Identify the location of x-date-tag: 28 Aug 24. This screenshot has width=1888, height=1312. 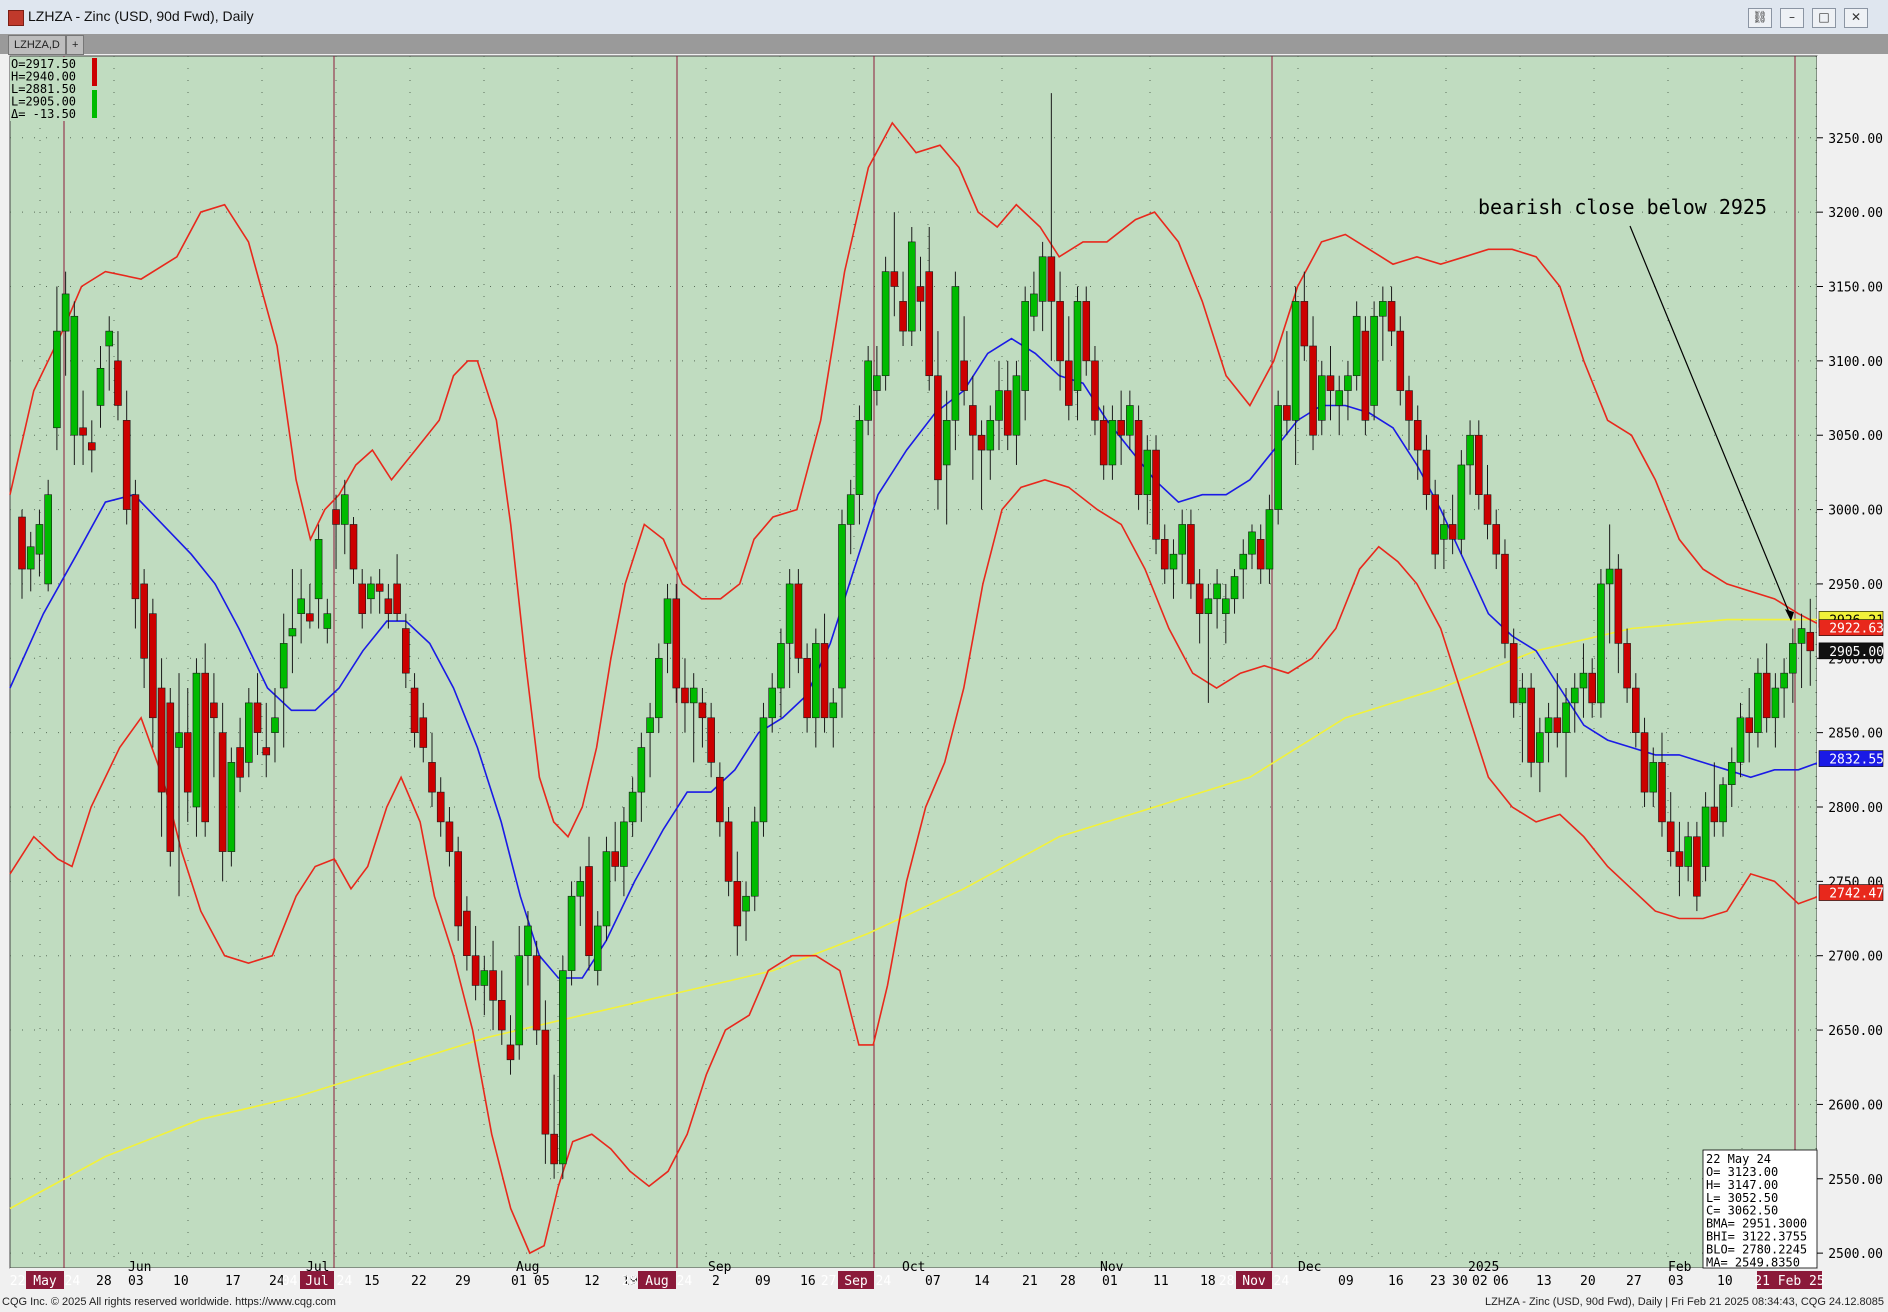
(657, 1281).